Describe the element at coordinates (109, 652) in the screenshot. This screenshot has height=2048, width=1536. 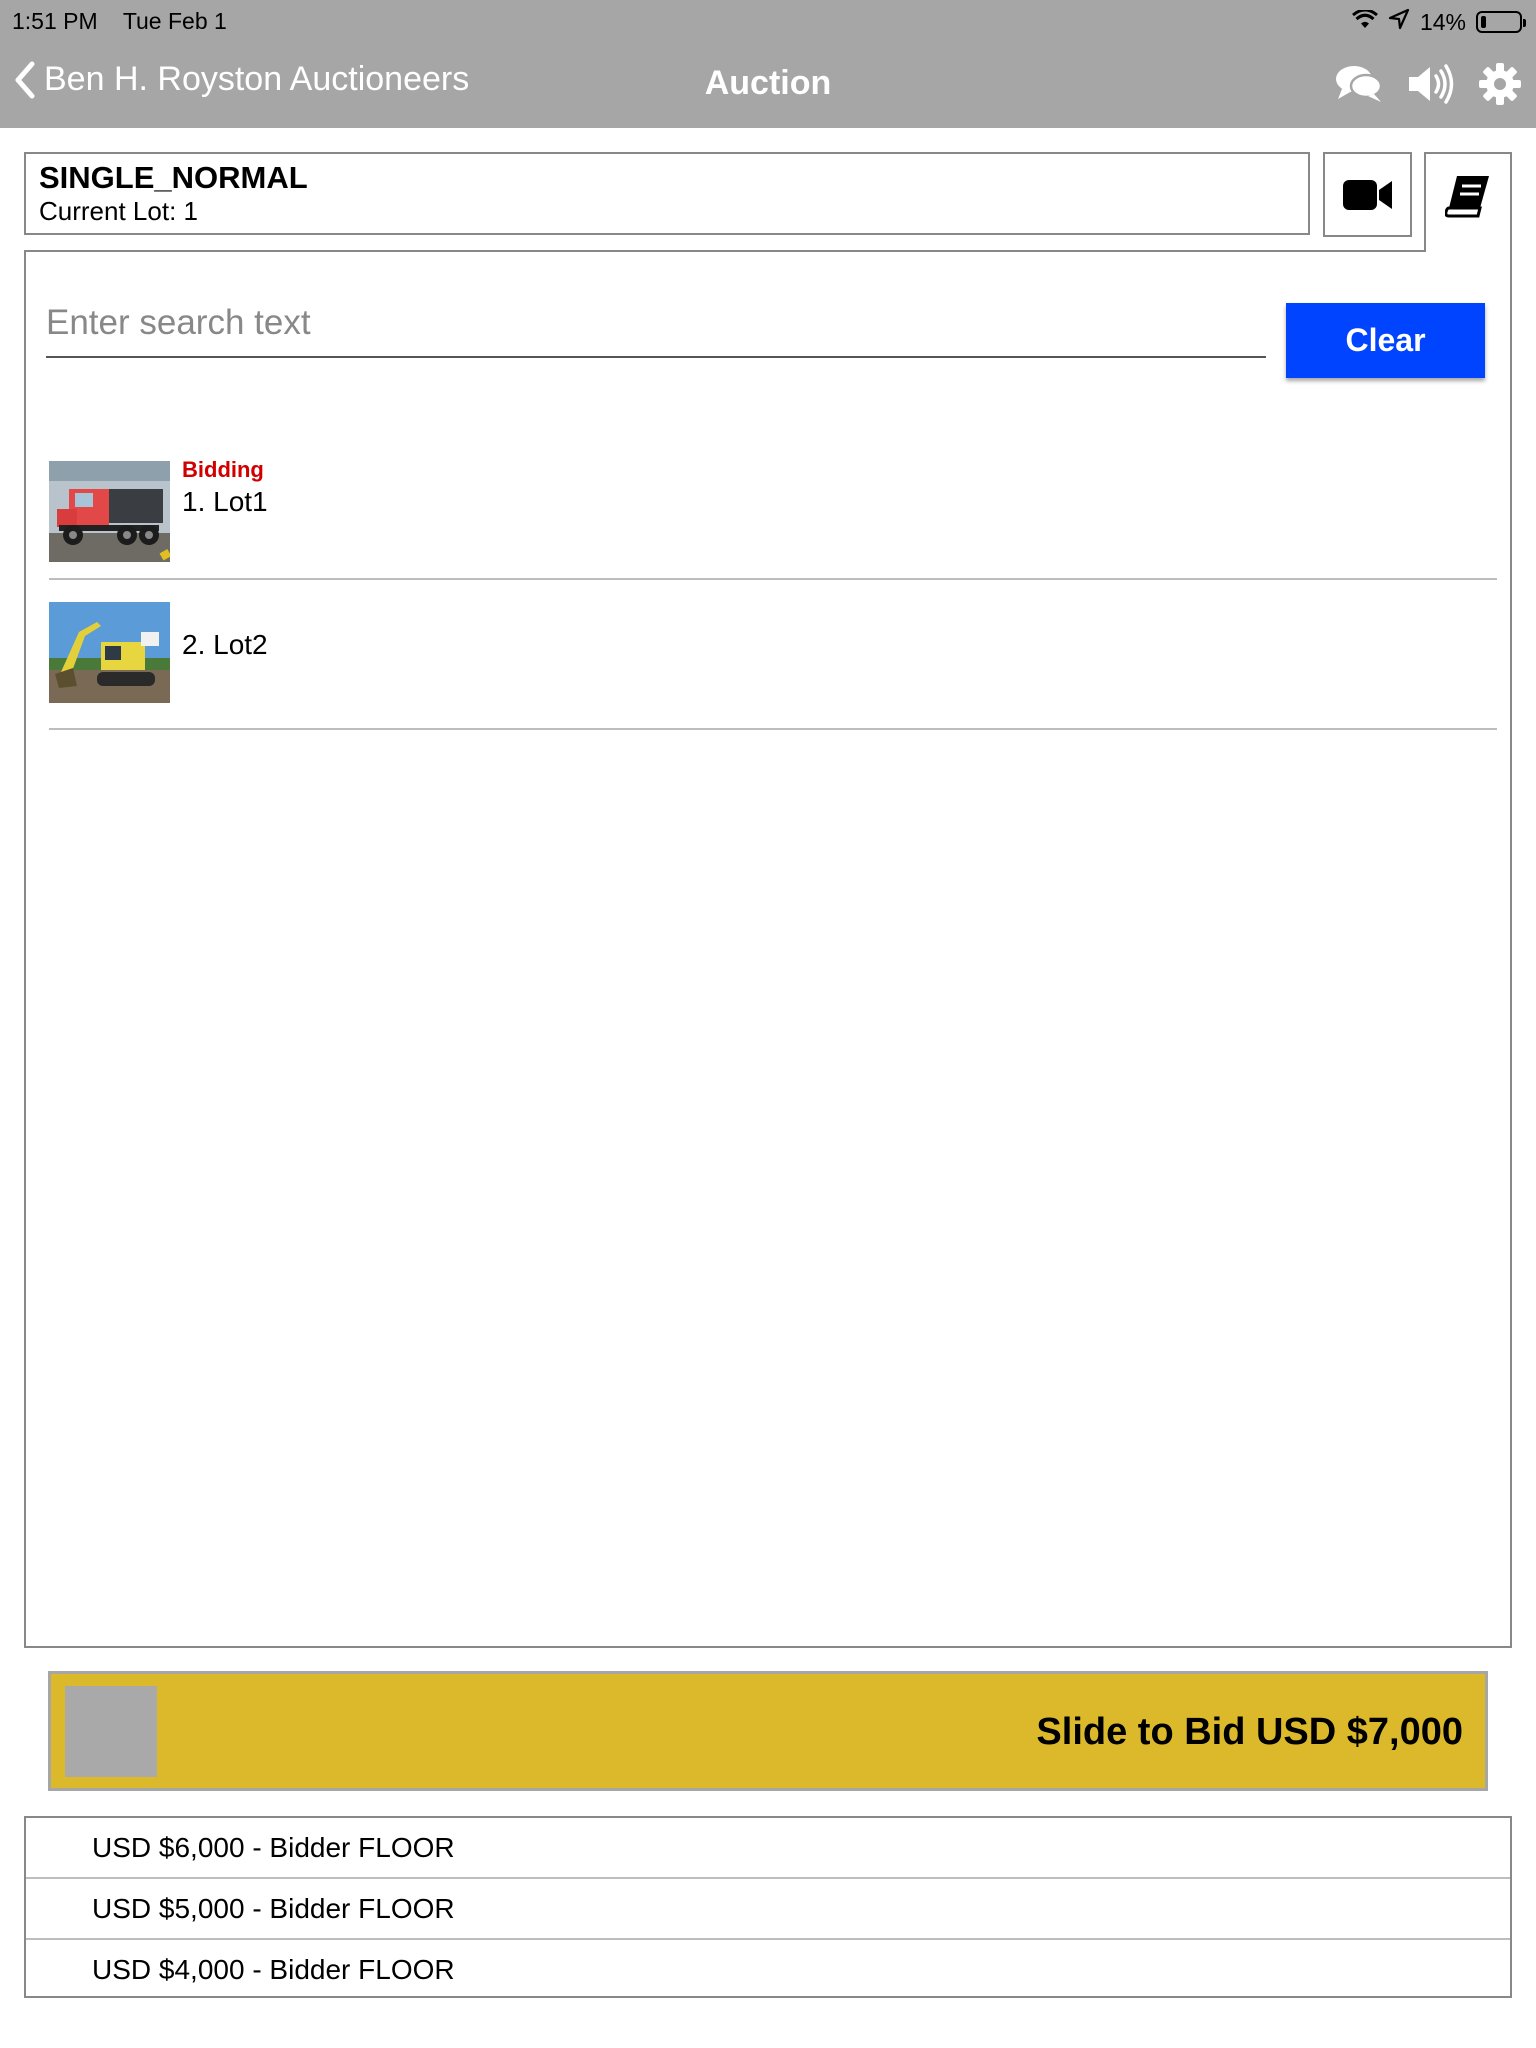
I see `excavator-thumbnail` at that location.